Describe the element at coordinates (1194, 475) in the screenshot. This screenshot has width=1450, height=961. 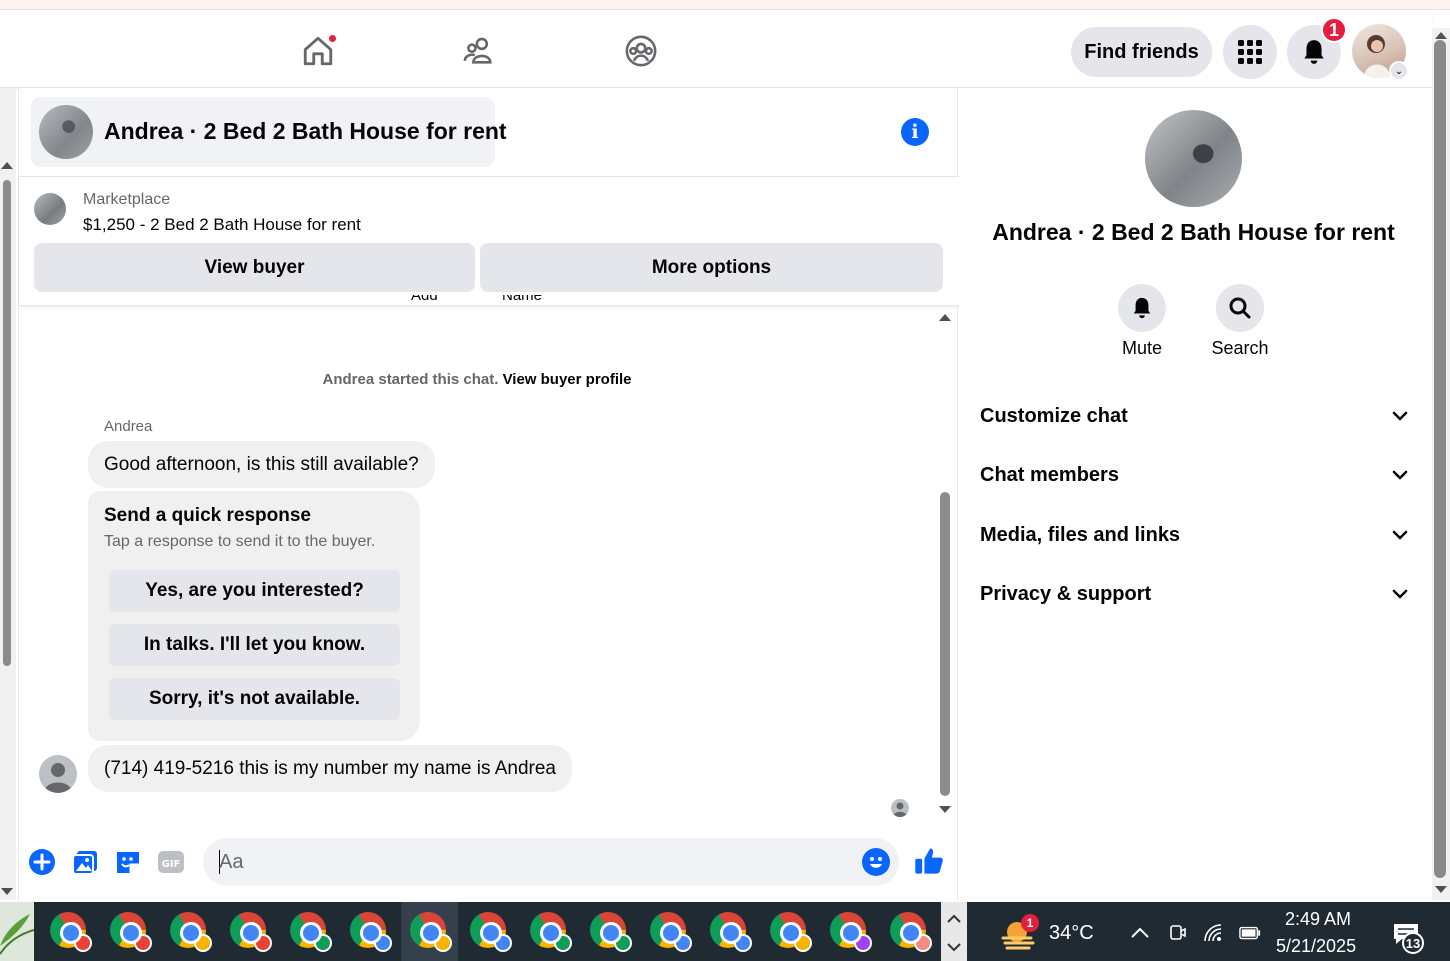
I see `section-chat-members: Chat members` at that location.